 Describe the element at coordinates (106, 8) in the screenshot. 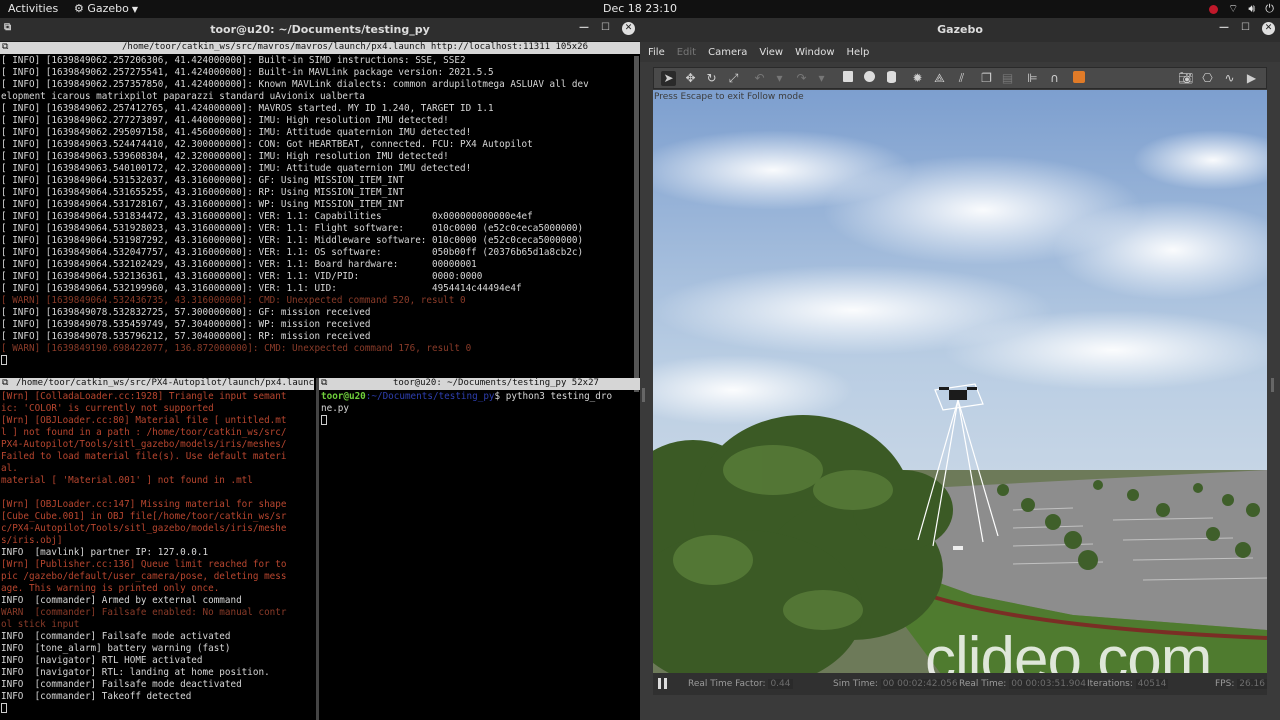

I see `app-menu-button: ⚙ Gazebo ▼` at that location.